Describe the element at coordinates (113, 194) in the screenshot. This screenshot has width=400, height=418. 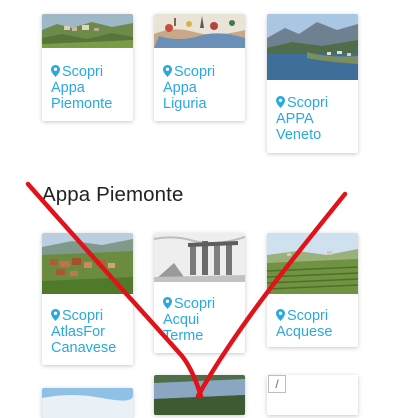
I see `section-title: Appa Piemonte` at that location.